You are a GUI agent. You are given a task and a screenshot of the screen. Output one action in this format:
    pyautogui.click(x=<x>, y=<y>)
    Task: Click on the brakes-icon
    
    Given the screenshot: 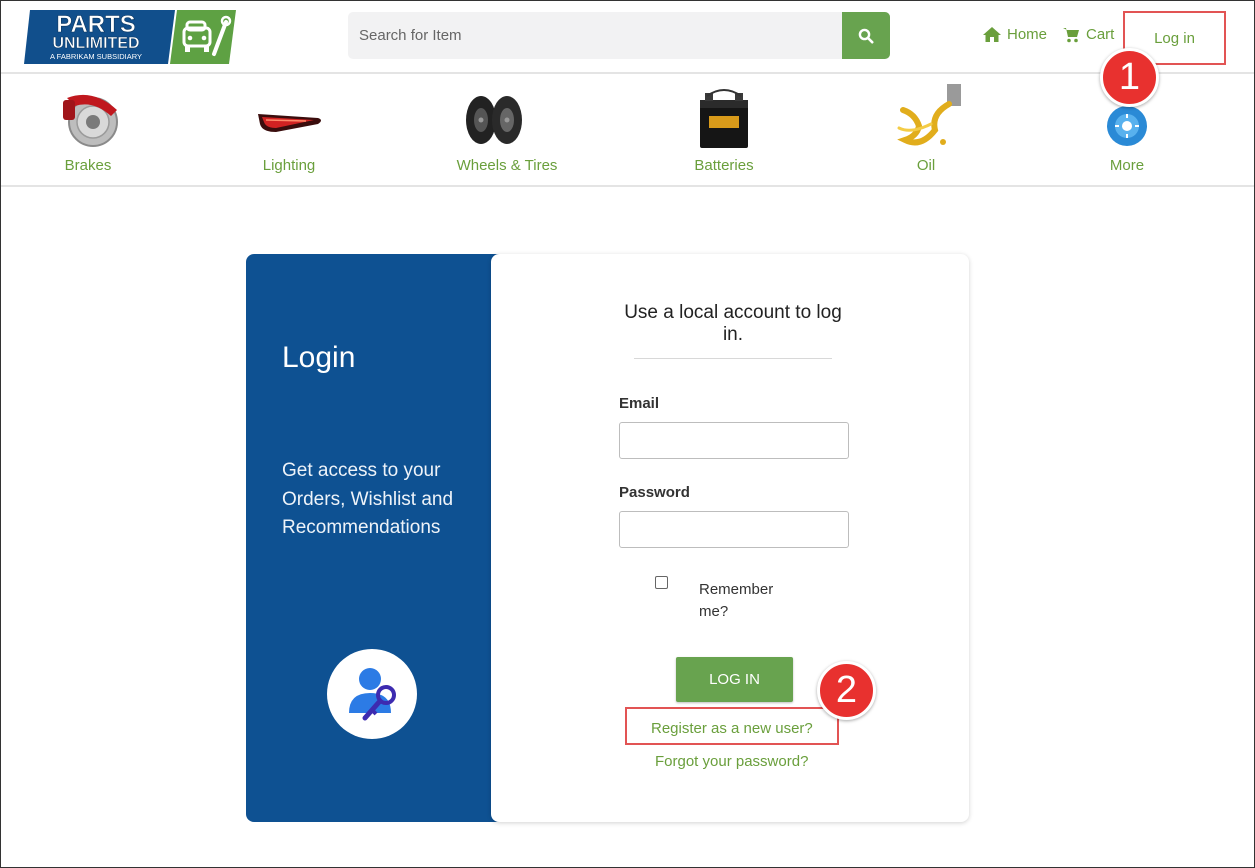 What is the action you would take?
    pyautogui.click(x=90, y=120)
    